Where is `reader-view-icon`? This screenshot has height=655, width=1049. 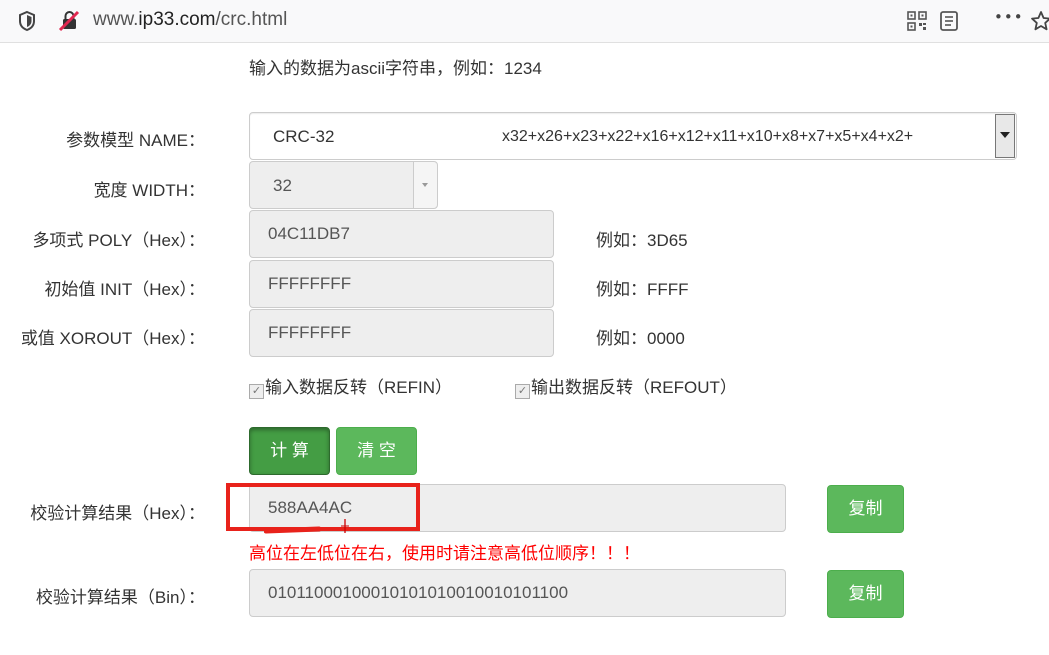 reader-view-icon is located at coordinates (949, 21).